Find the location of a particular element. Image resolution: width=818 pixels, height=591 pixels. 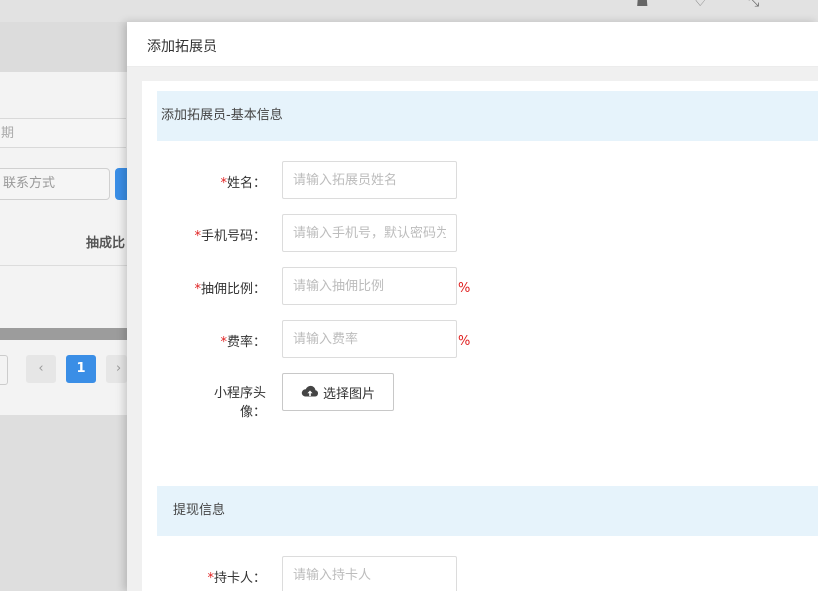

avatar-label: 小程序头像： is located at coordinates (239, 403).